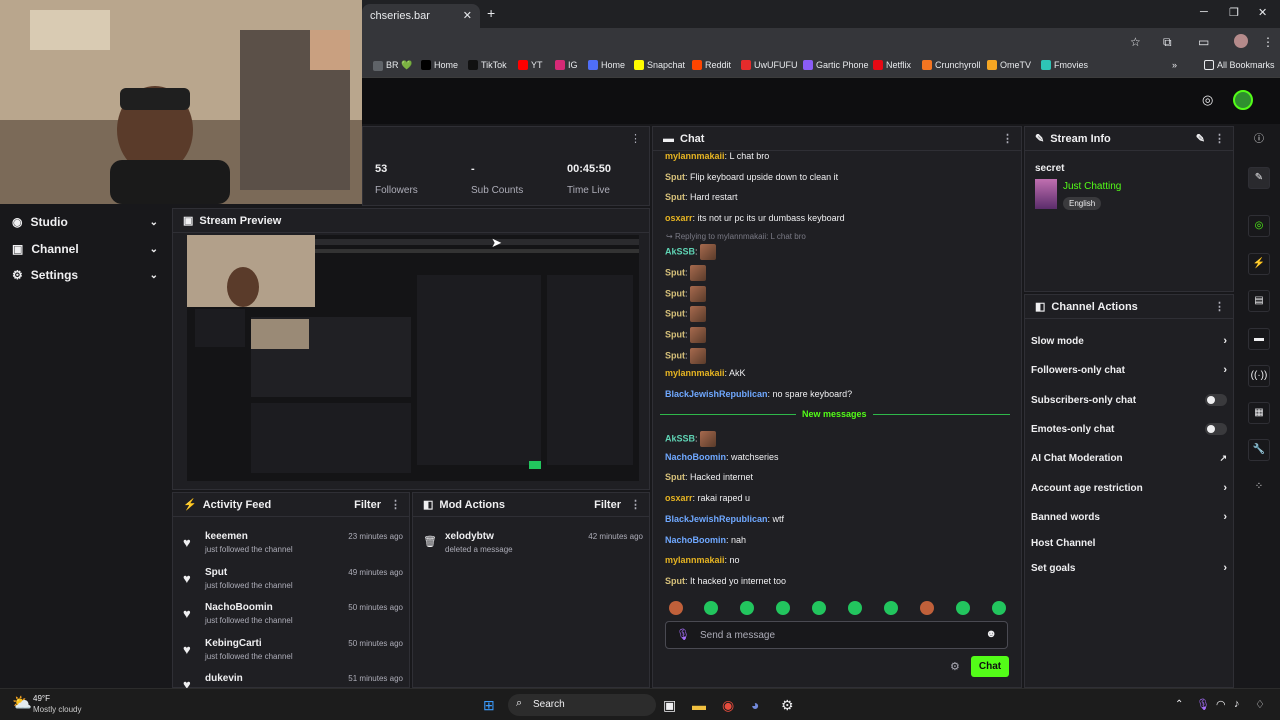 The image size is (1280, 720). Describe the element at coordinates (711, 65) in the screenshot. I see `bookmark-item: Reddit` at that location.